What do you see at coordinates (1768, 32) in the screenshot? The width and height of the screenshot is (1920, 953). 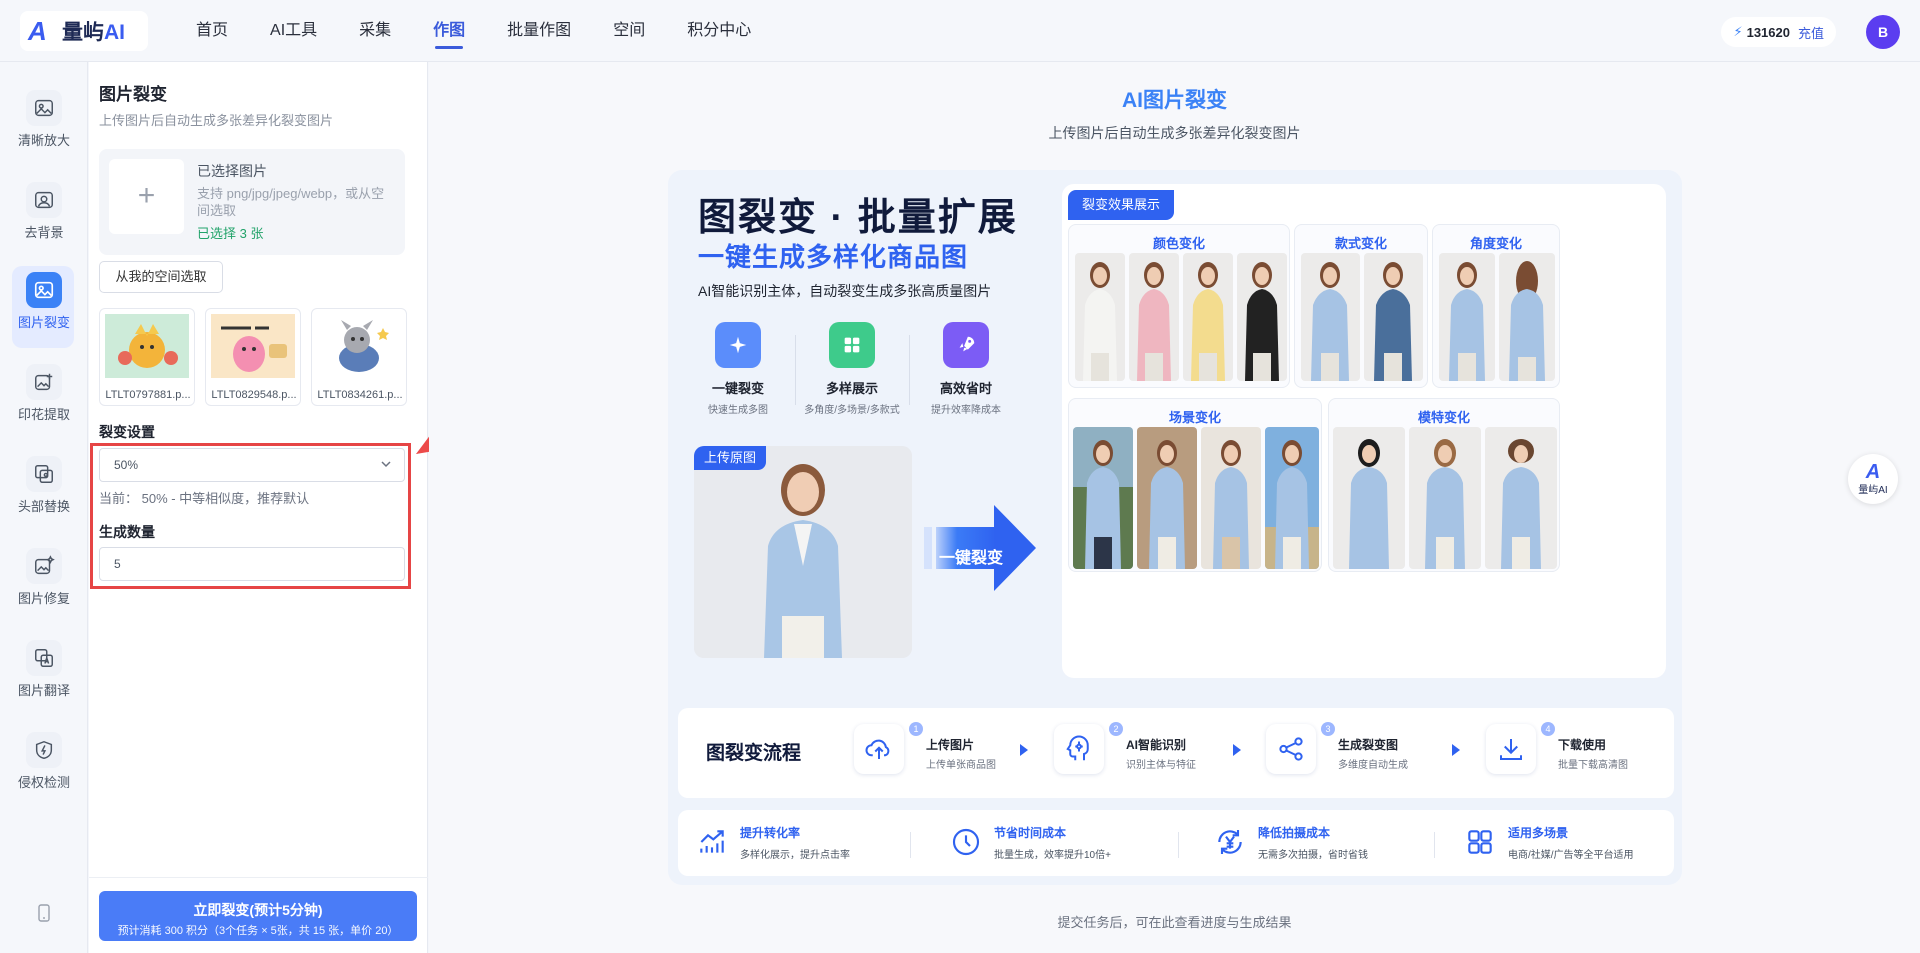 I see `credits-amount: 131620` at bounding box center [1768, 32].